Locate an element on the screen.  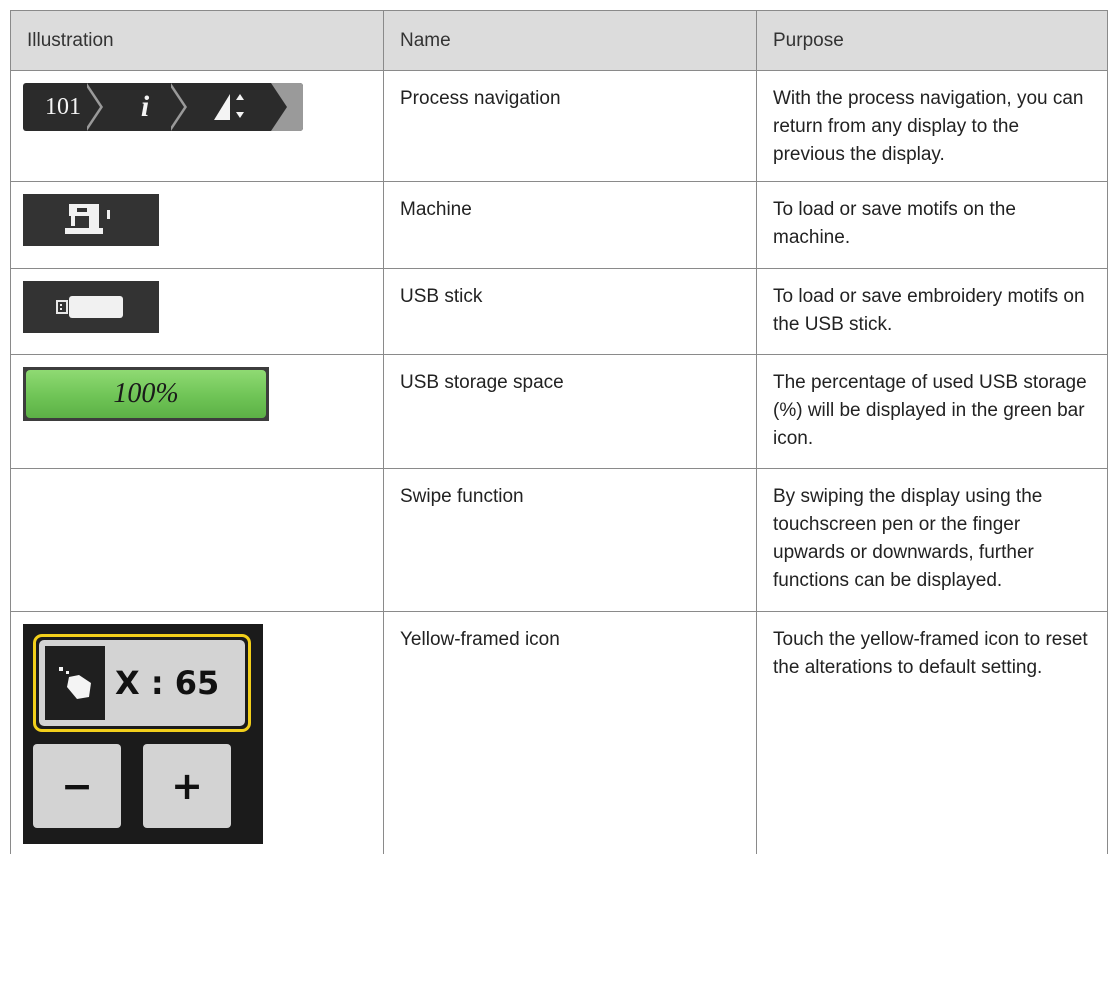
storage-bar-fill: 100% is located at coordinates (146, 394).